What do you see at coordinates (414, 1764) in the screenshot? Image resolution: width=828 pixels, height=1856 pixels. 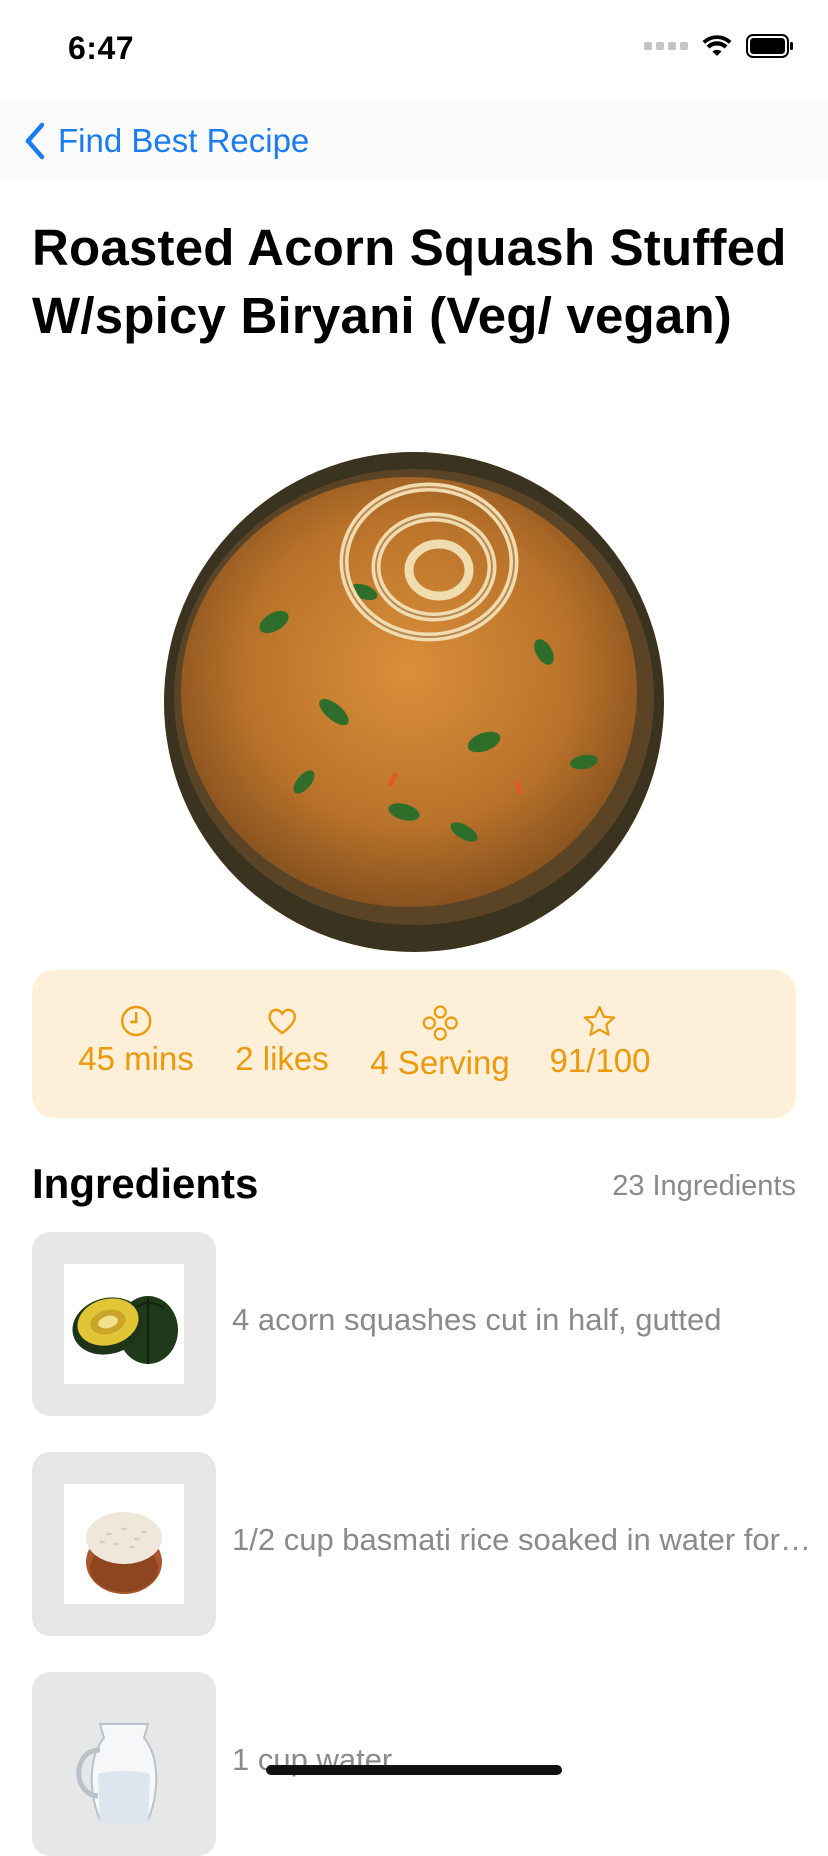 I see `ingredient-item: 1 cup water` at bounding box center [414, 1764].